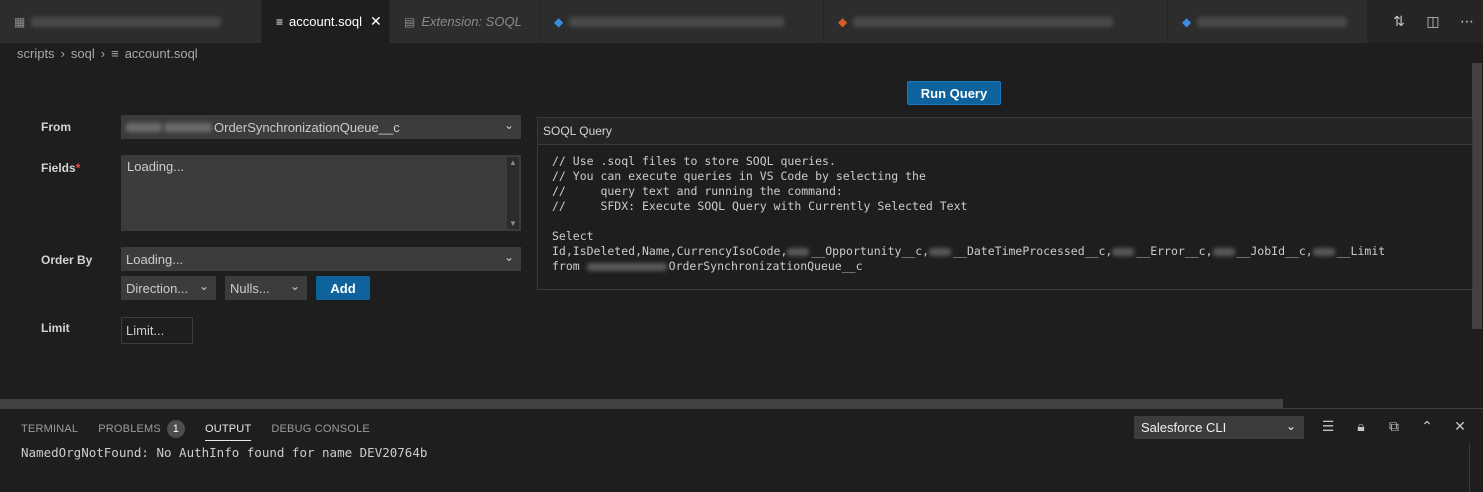  Describe the element at coordinates (1427, 426) in the screenshot. I see `chevron-up-icon: ⌃` at that location.